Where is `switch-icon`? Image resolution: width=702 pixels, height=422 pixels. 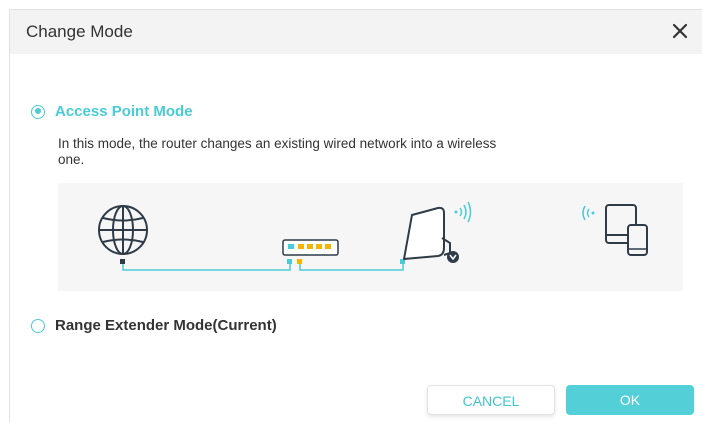
switch-icon is located at coordinates (310, 247).